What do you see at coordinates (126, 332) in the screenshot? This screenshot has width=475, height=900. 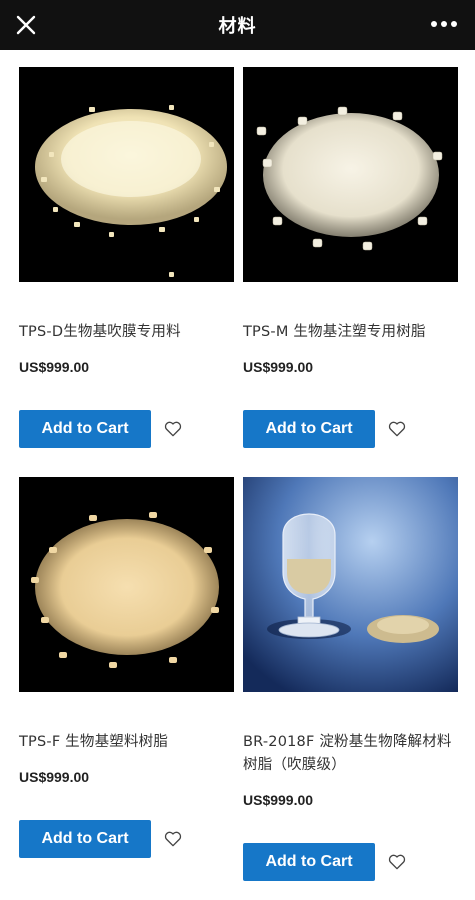 I see `product-name: TPS-D生物基吹膜专用料` at bounding box center [126, 332].